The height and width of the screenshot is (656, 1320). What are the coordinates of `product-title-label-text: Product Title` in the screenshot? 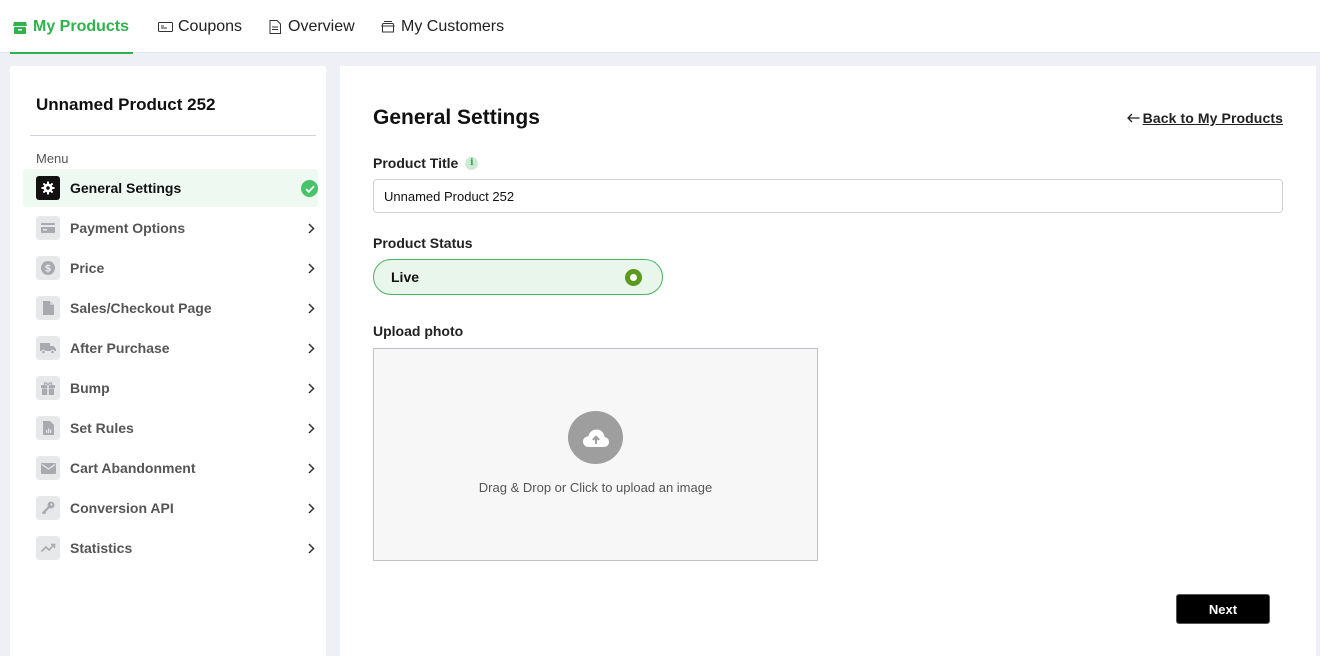 It's located at (416, 163).